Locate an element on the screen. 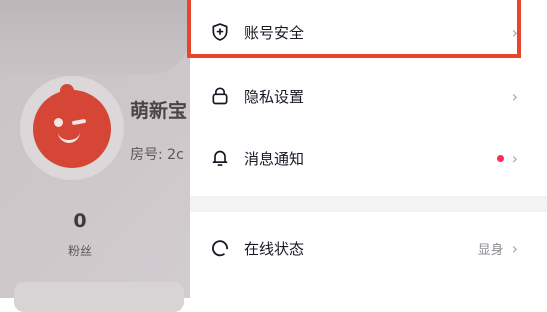 This screenshot has width=547, height=312. menu-item-label: 消息通知 is located at coordinates (274, 158).